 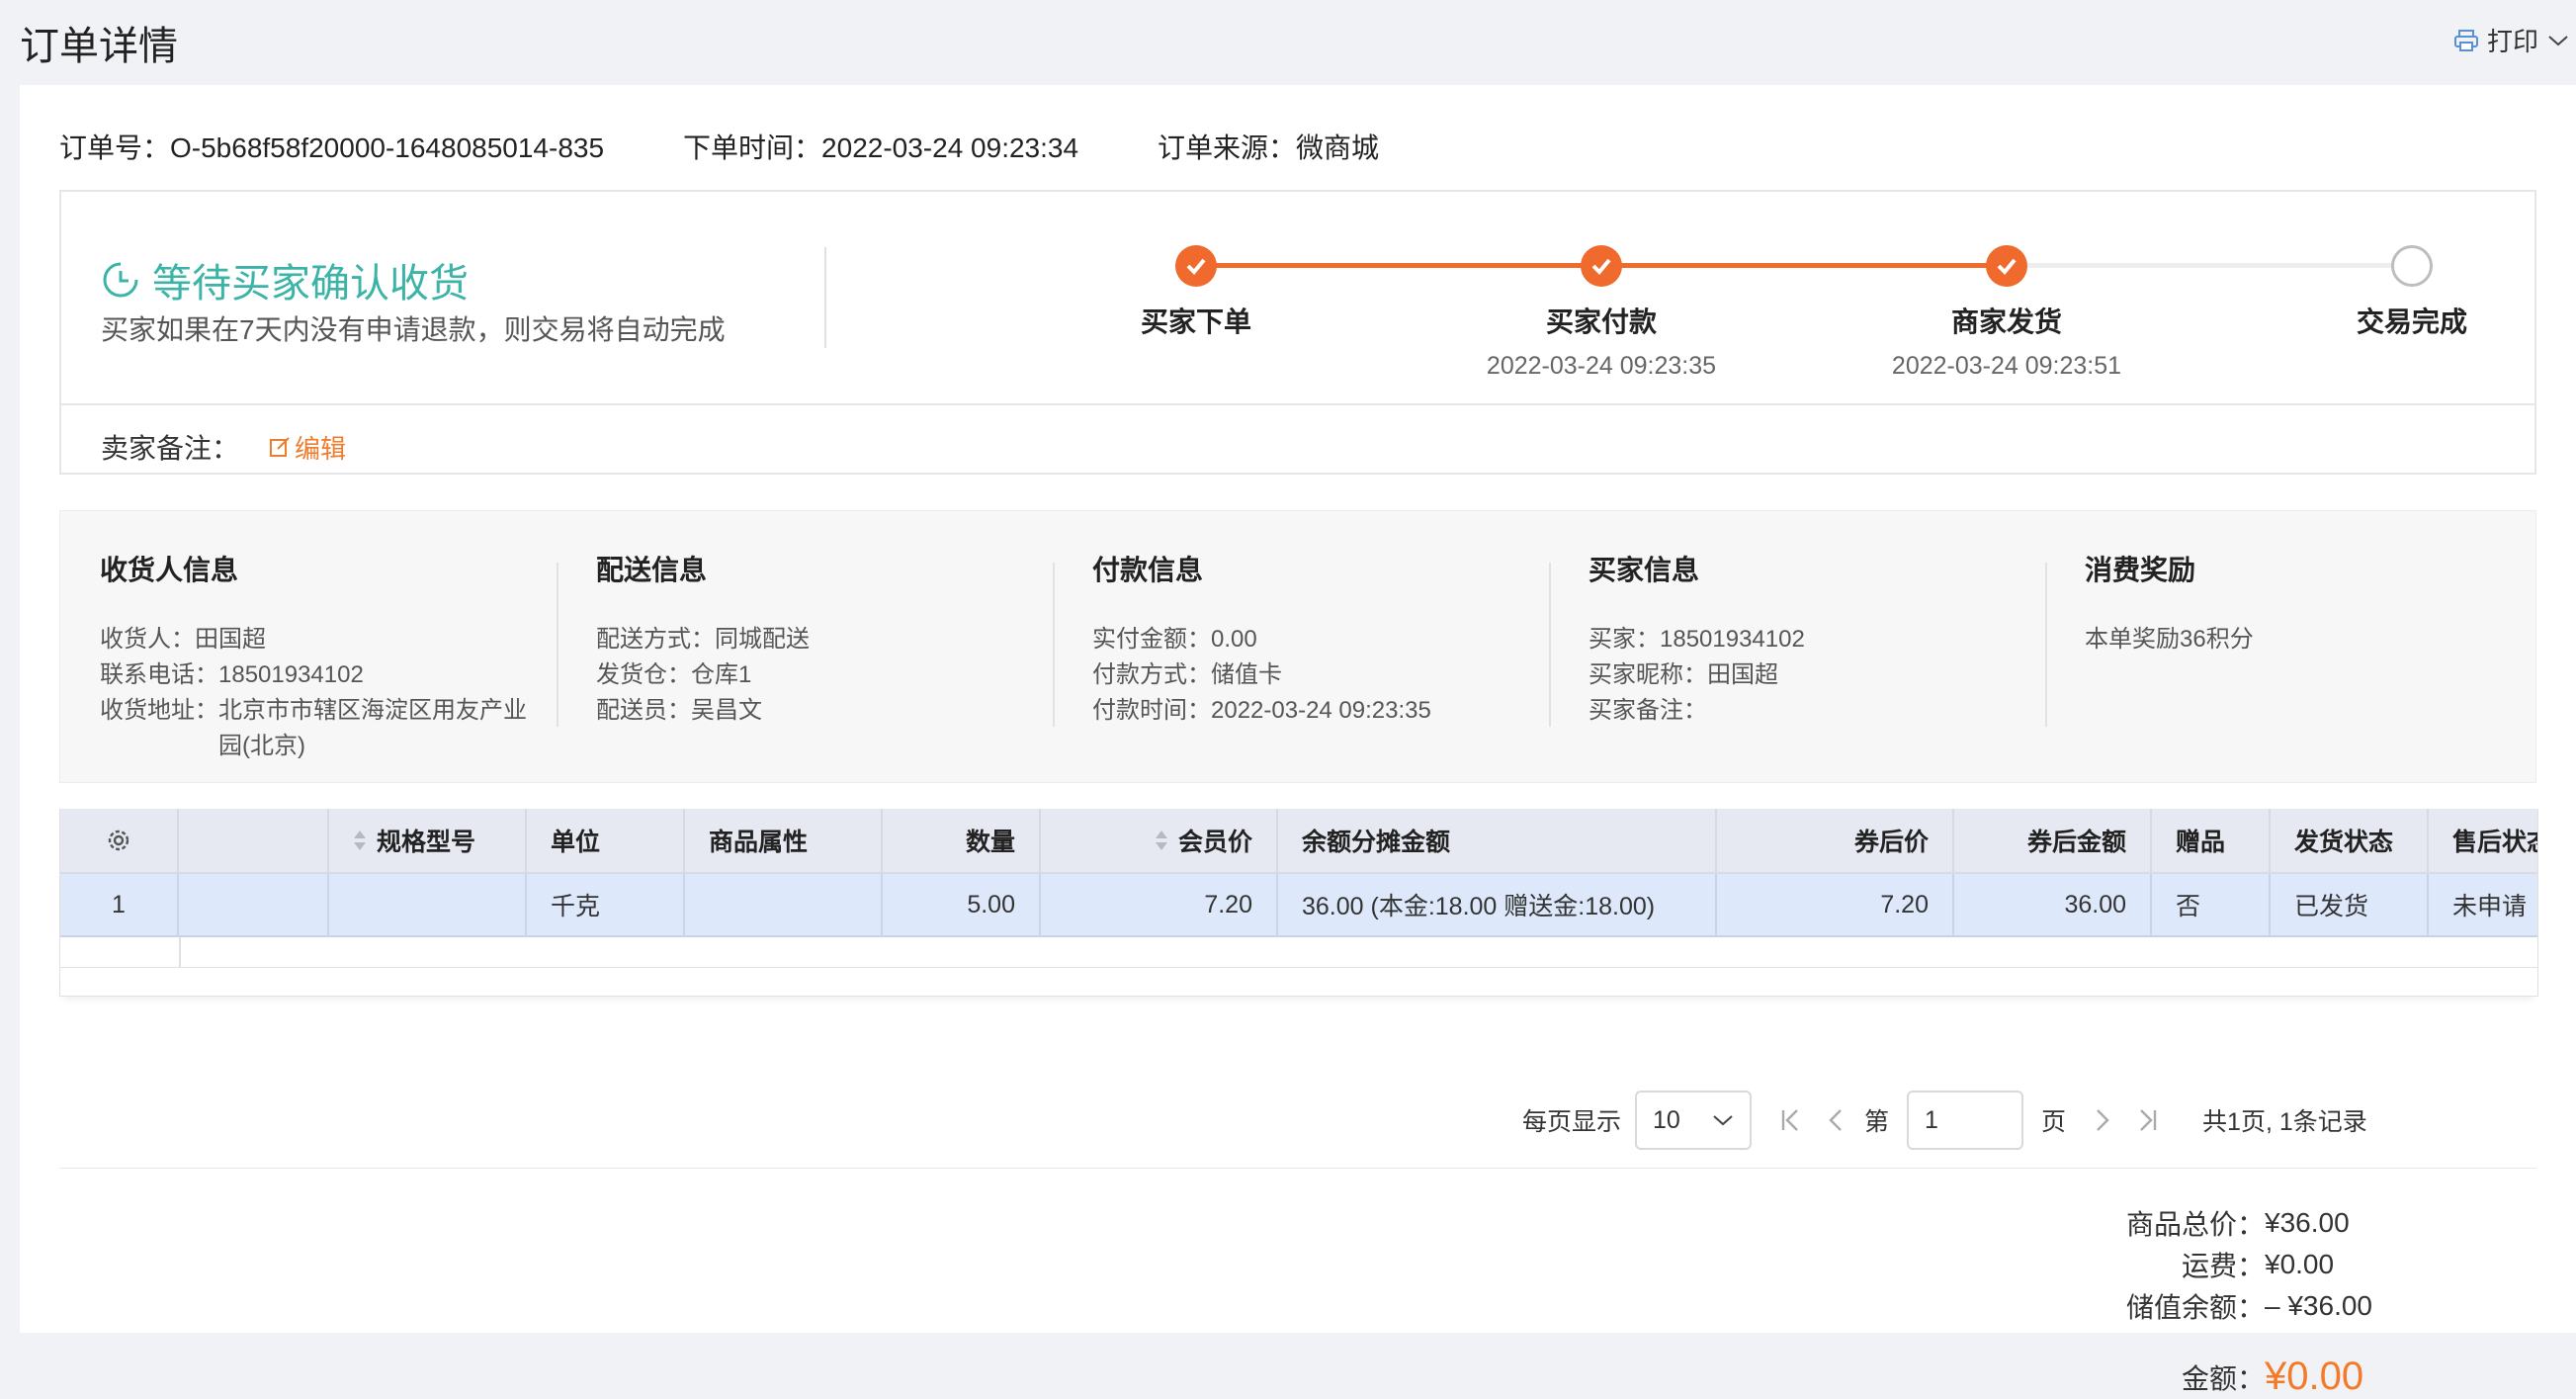 What do you see at coordinates (1835, 840) in the screenshot?
I see `col-after-coupon-price: 券后价` at bounding box center [1835, 840].